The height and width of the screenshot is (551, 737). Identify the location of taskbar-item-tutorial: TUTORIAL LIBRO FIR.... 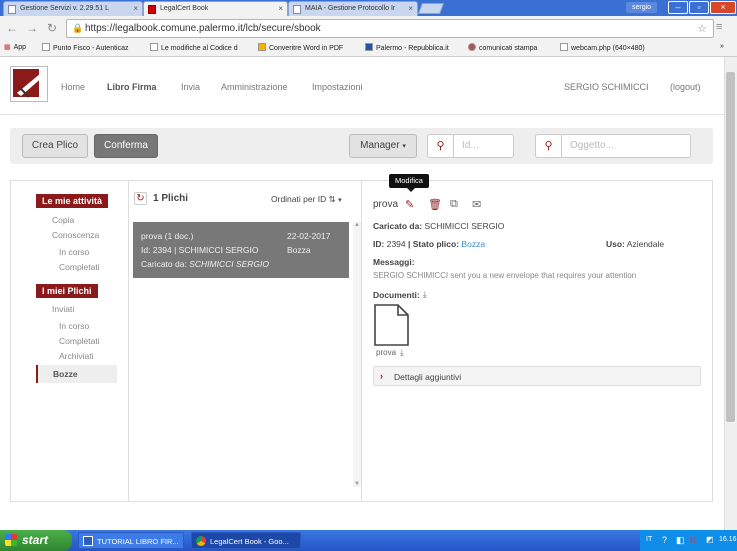
(131, 540).